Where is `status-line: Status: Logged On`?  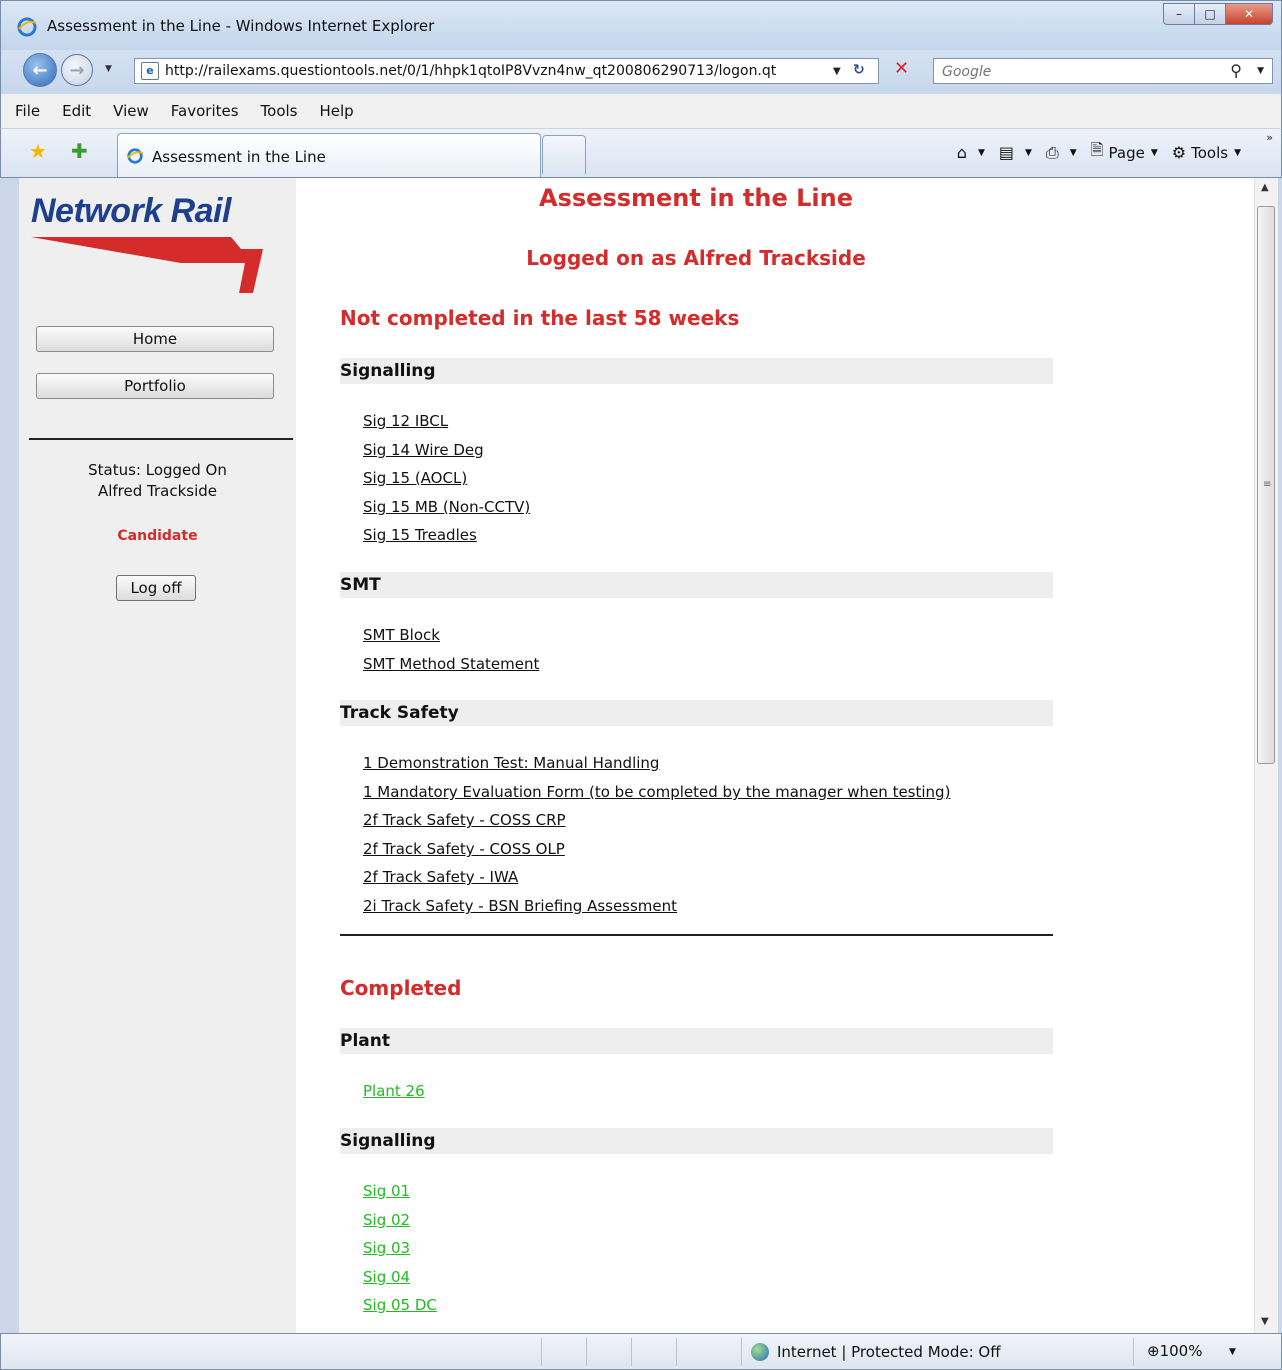 status-line: Status: Logged On is located at coordinates (157, 470).